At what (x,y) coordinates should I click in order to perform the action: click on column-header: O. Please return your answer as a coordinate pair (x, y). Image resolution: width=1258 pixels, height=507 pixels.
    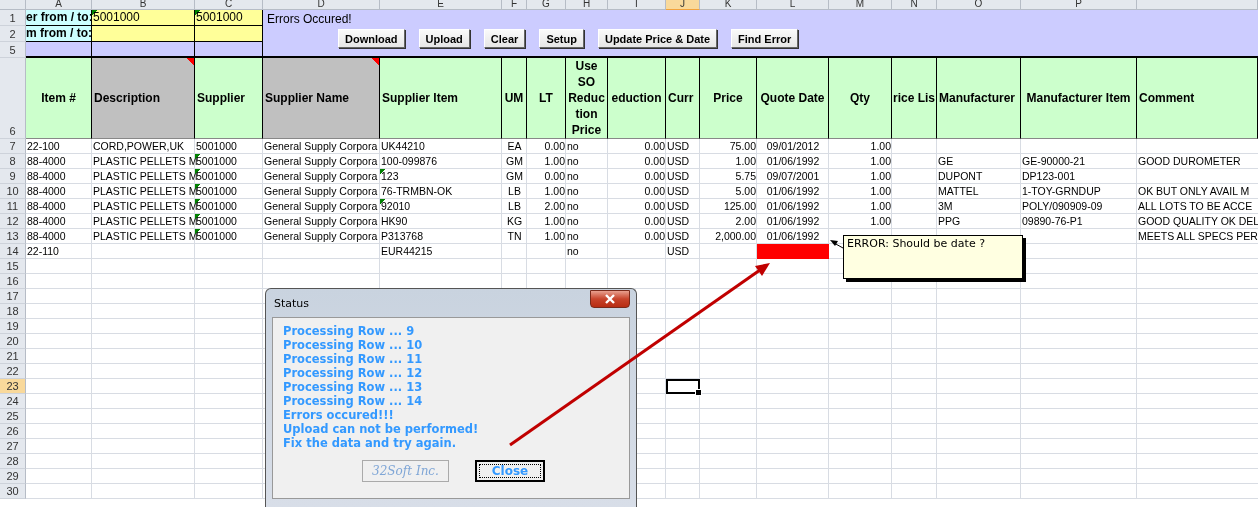
    Looking at the image, I should click on (979, 5).